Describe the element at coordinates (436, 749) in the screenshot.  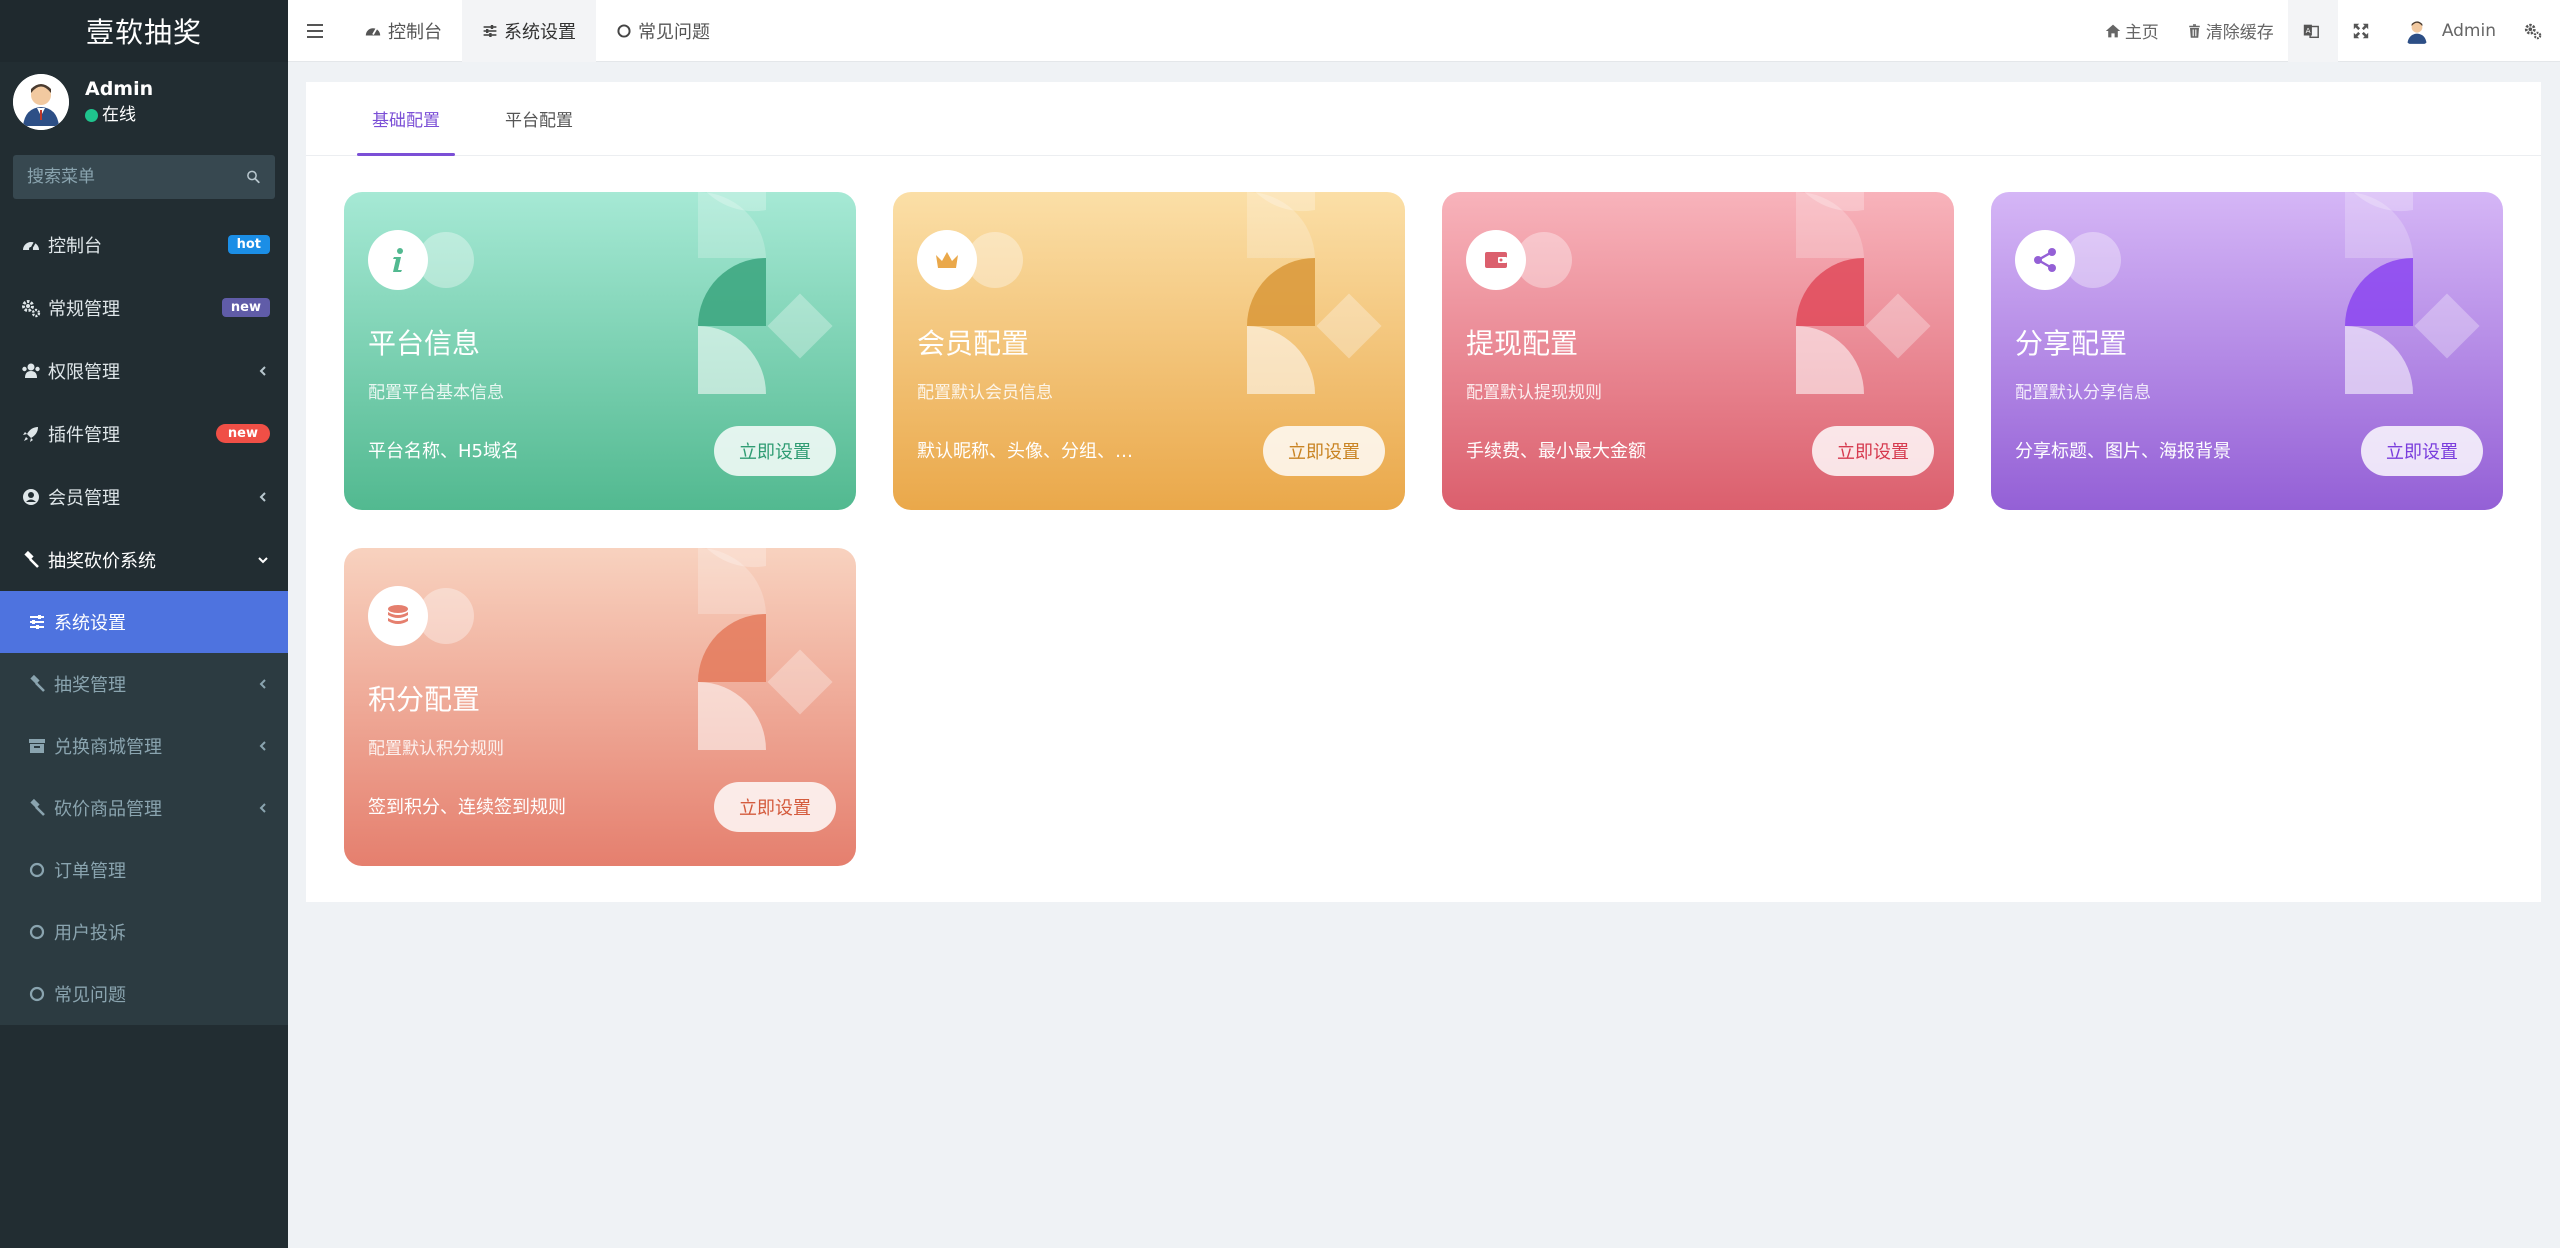
I see `card-subtitle: 配置默认积分规则` at that location.